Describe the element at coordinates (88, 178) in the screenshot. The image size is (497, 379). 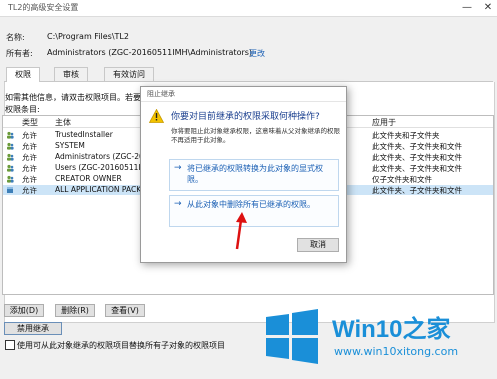
I see `row-principal: CREATOR OWNER` at that location.